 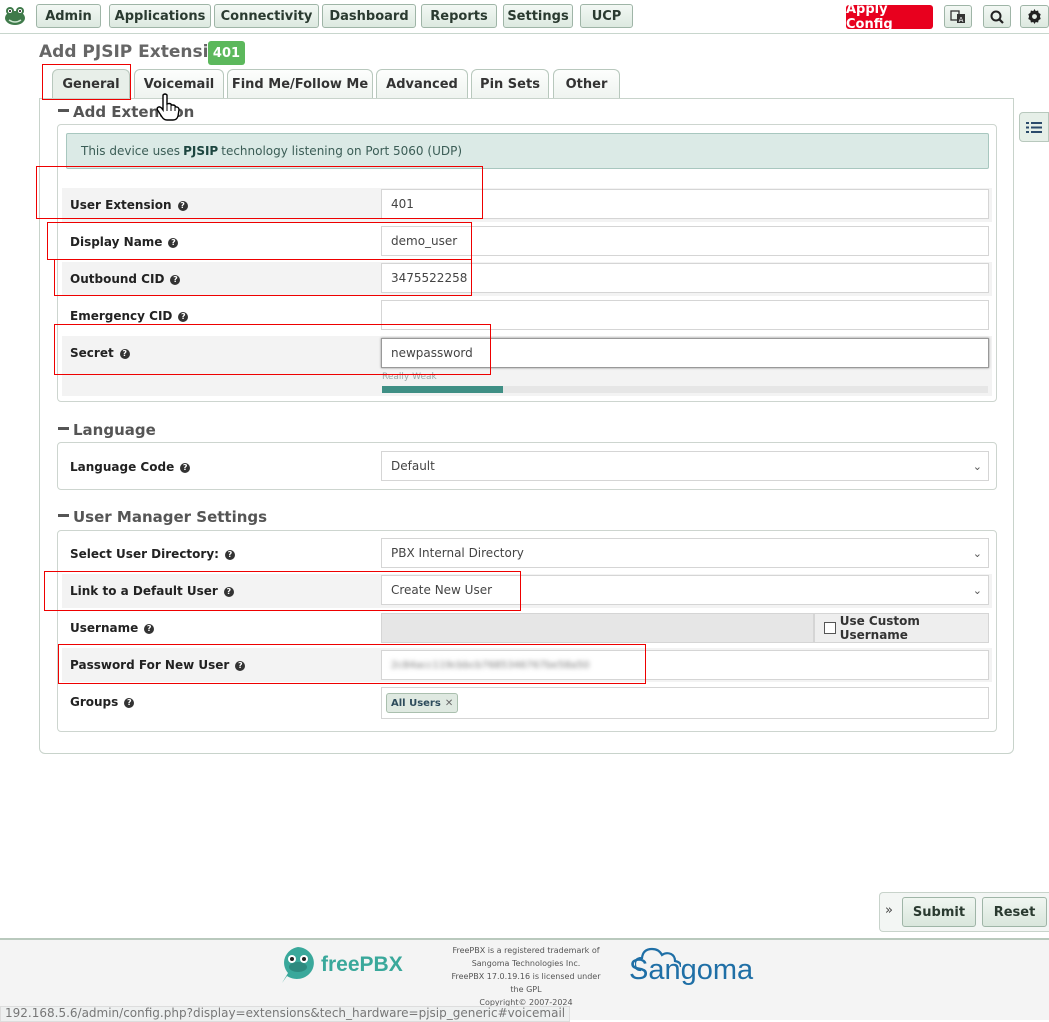 I want to click on reset-button: Reset, so click(x=1014, y=912).